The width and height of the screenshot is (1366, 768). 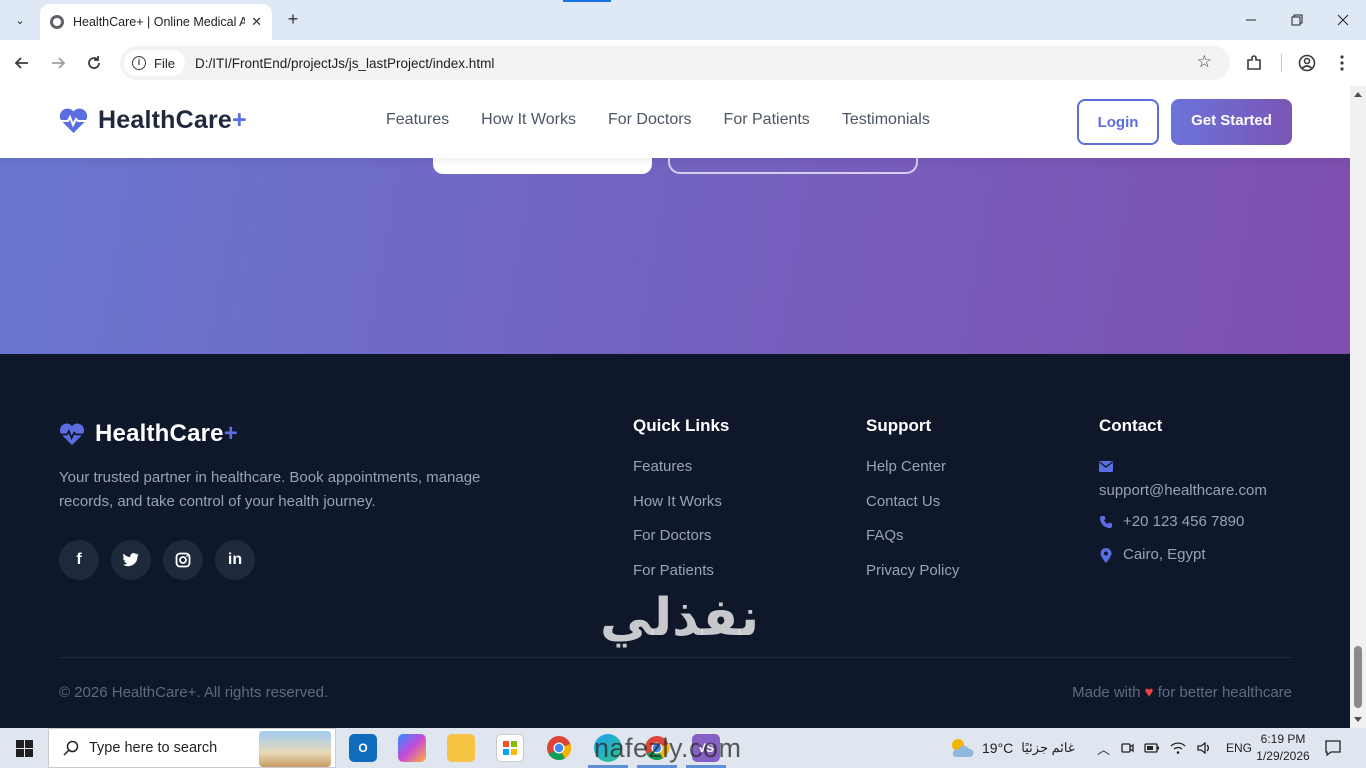 What do you see at coordinates (681, 425) in the screenshot?
I see `quick-links-title: Quick Links` at bounding box center [681, 425].